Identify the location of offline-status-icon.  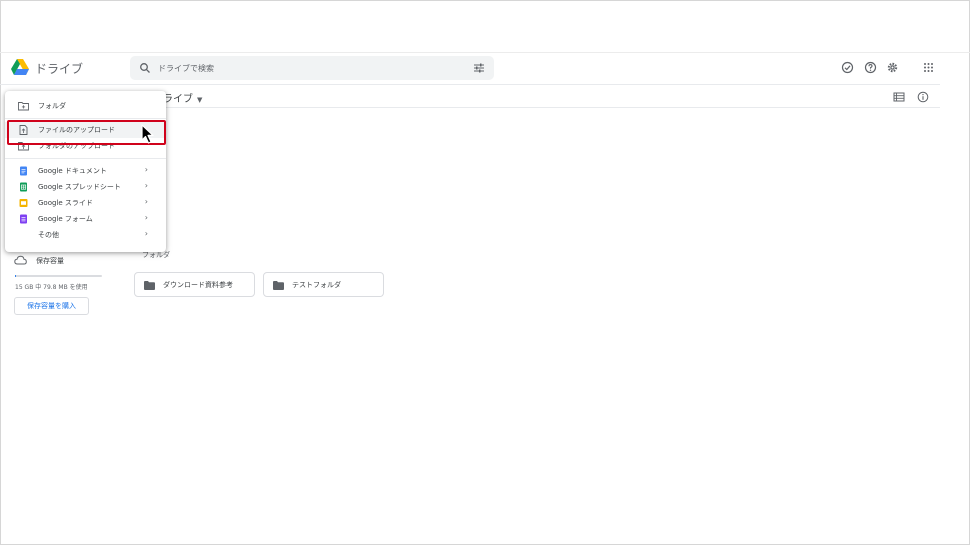
(847, 67).